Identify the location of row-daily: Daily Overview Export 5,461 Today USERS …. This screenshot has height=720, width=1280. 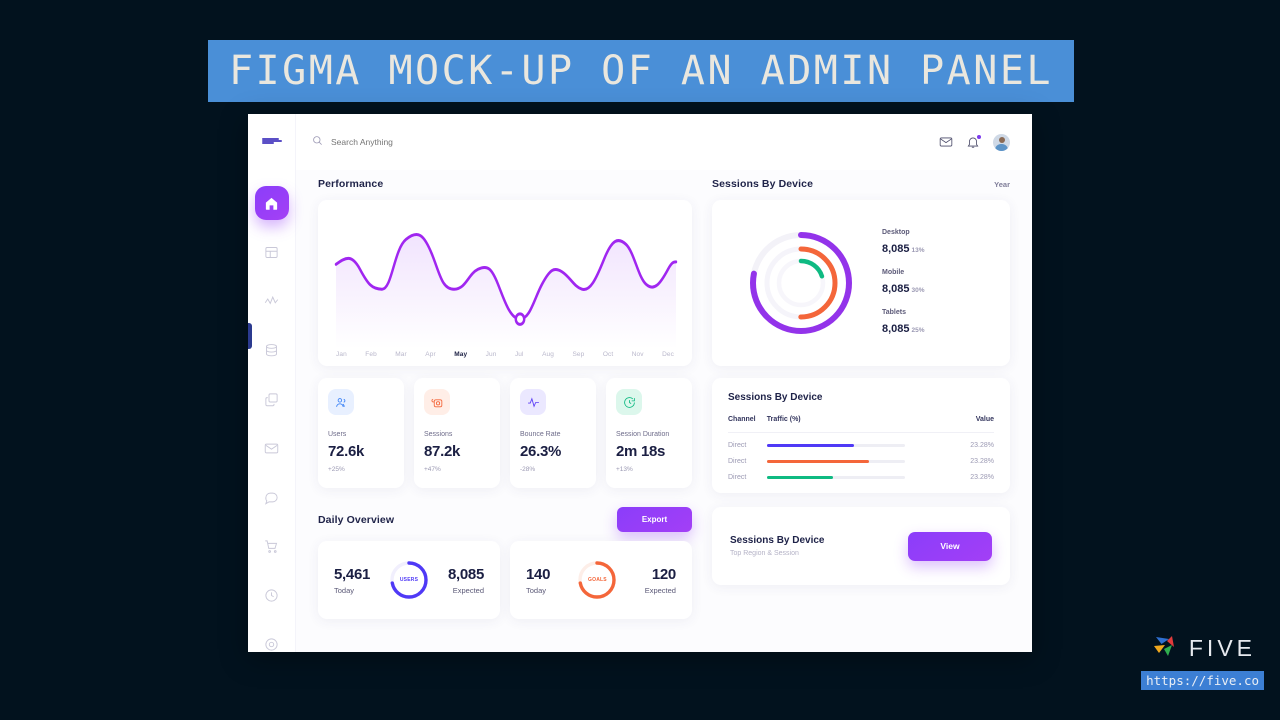
(664, 556).